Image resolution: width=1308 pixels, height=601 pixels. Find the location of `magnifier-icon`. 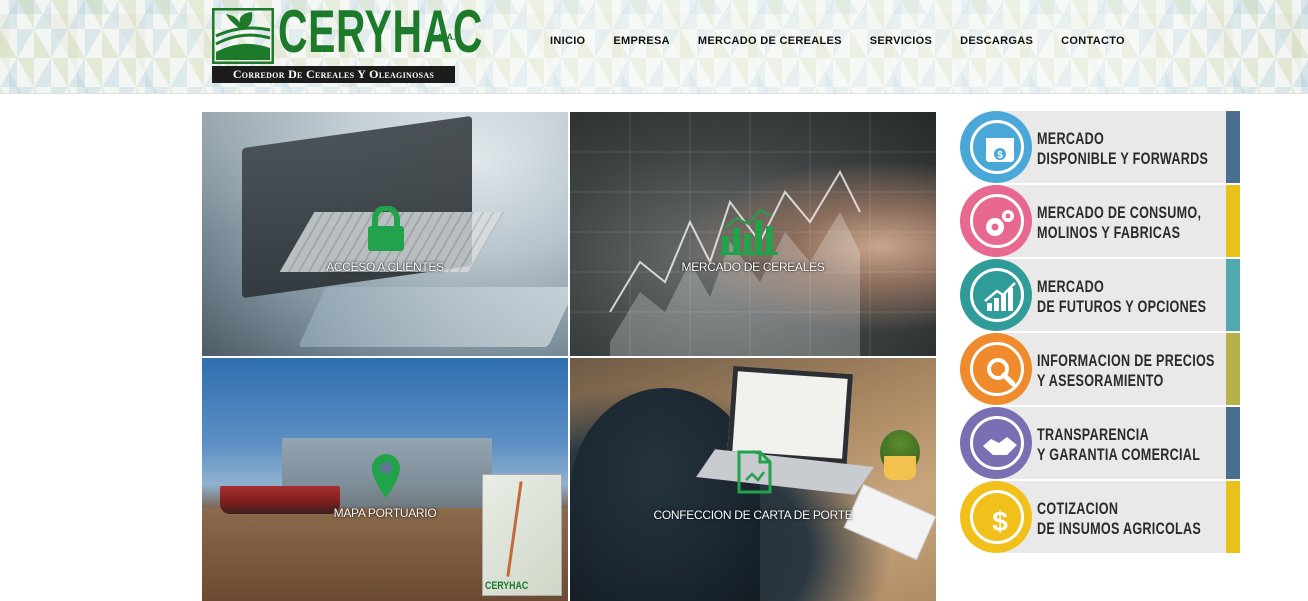

magnifier-icon is located at coordinates (1001, 372).